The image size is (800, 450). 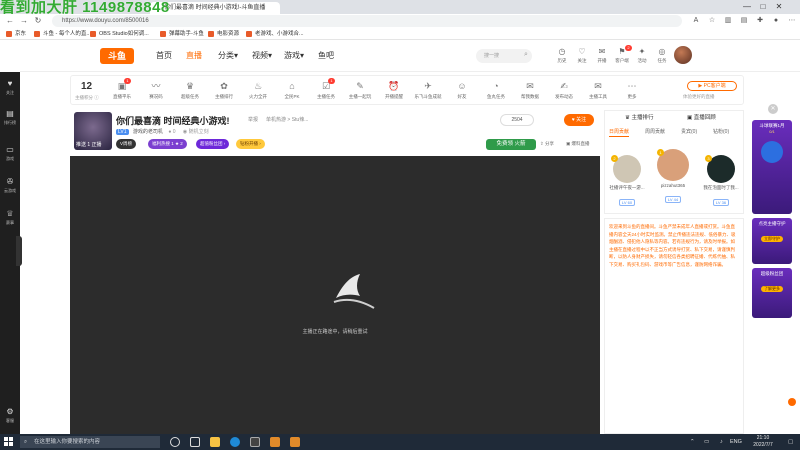 What do you see at coordinates (10, 119) in the screenshot?
I see `sidebar-item-ranking: ▤ 排行榜` at bounding box center [10, 119].